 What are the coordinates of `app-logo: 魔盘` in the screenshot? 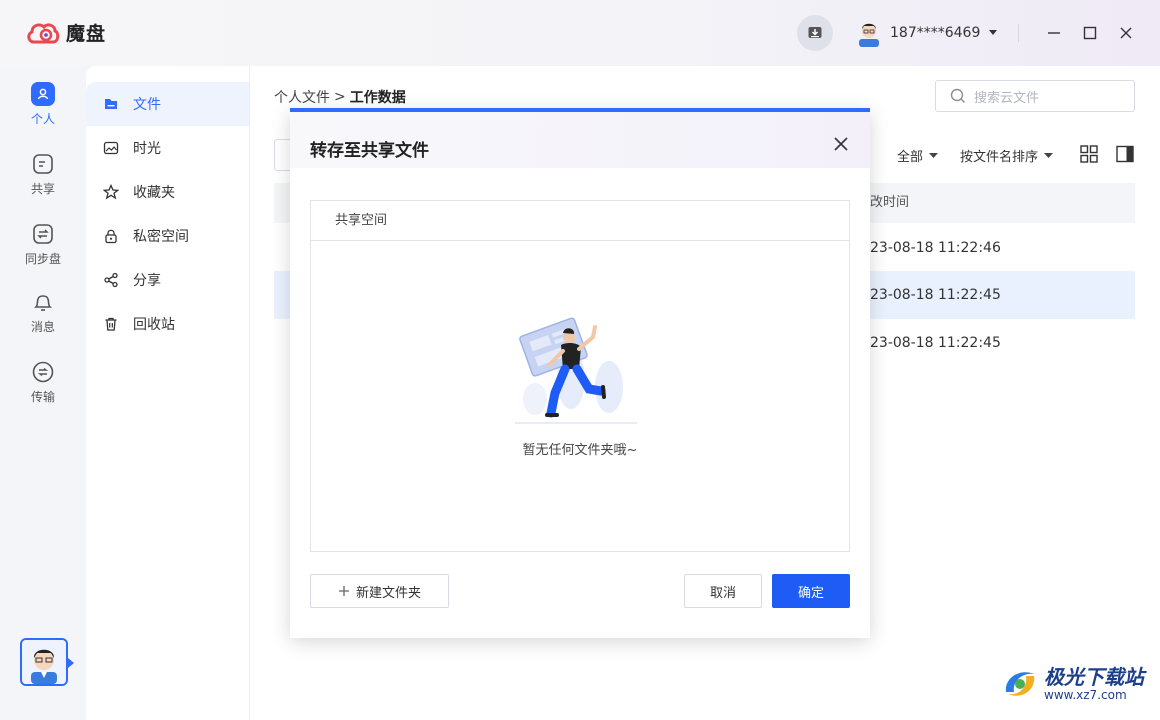 It's located at (66, 32).